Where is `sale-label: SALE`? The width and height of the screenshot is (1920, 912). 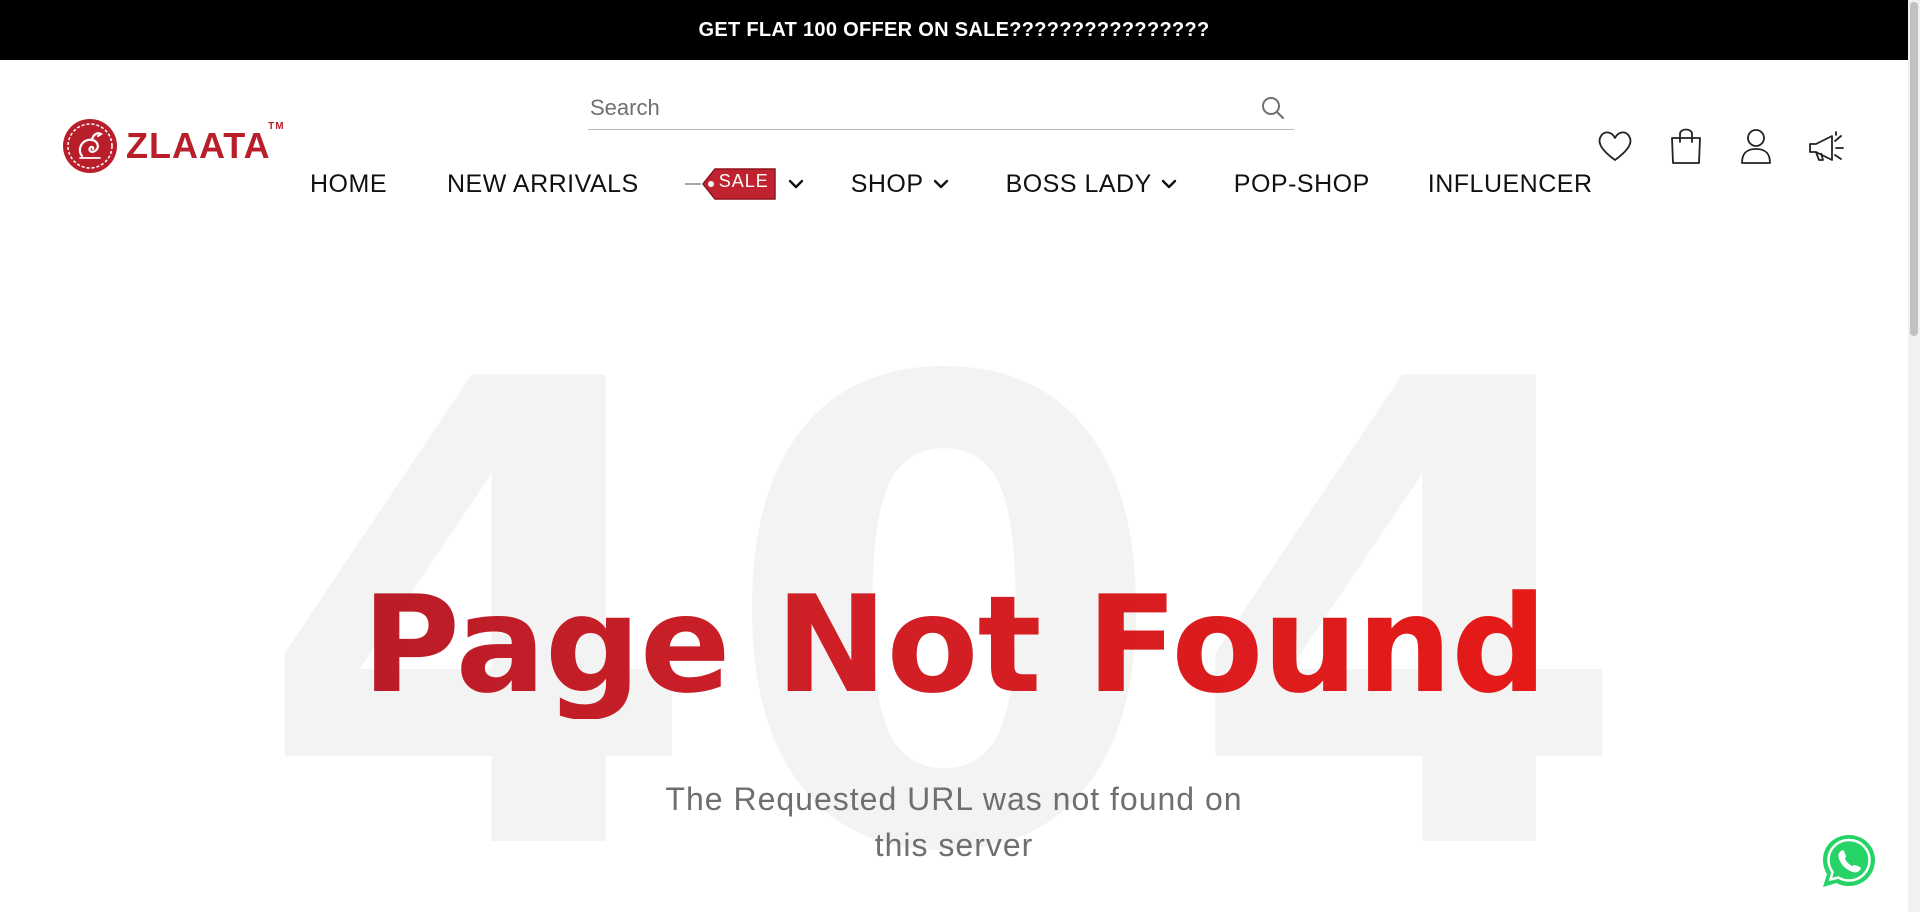 sale-label: SALE is located at coordinates (743, 181).